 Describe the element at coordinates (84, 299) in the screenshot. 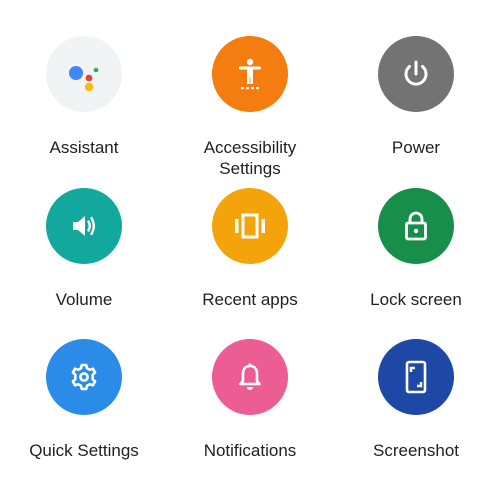

I see `volume-label: Volume` at that location.